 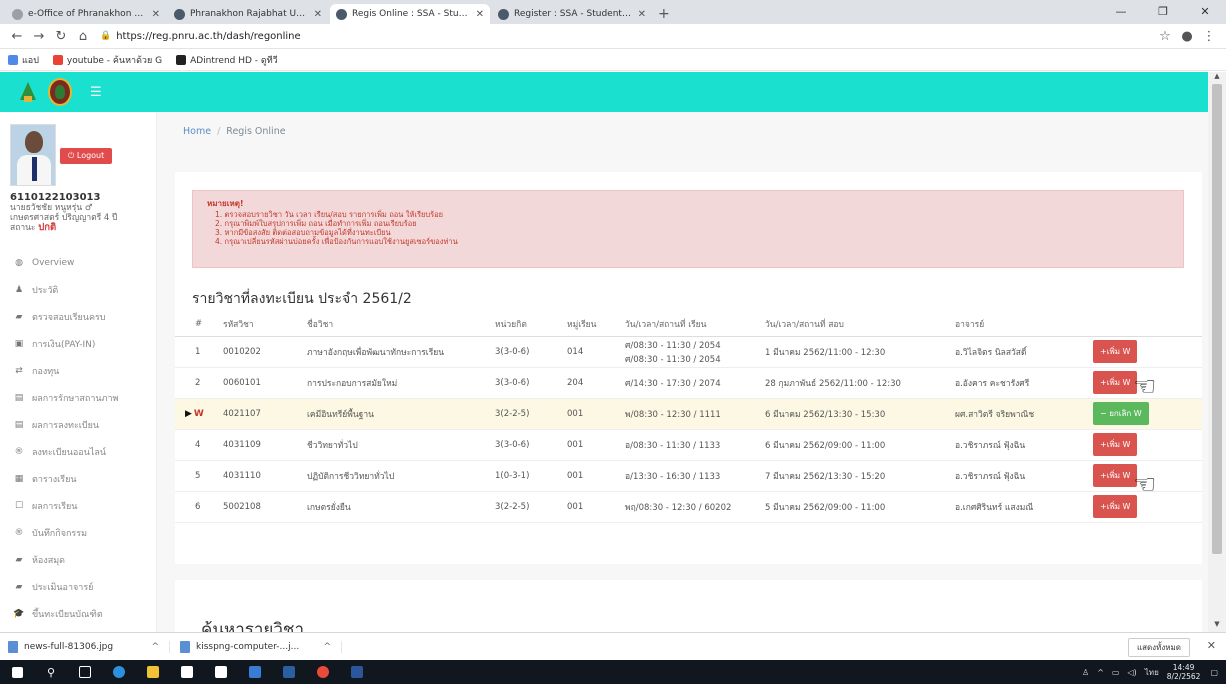 I want to click on sidebar-item: ▰ ประเมินอาจารย์, so click(x=78, y=586).